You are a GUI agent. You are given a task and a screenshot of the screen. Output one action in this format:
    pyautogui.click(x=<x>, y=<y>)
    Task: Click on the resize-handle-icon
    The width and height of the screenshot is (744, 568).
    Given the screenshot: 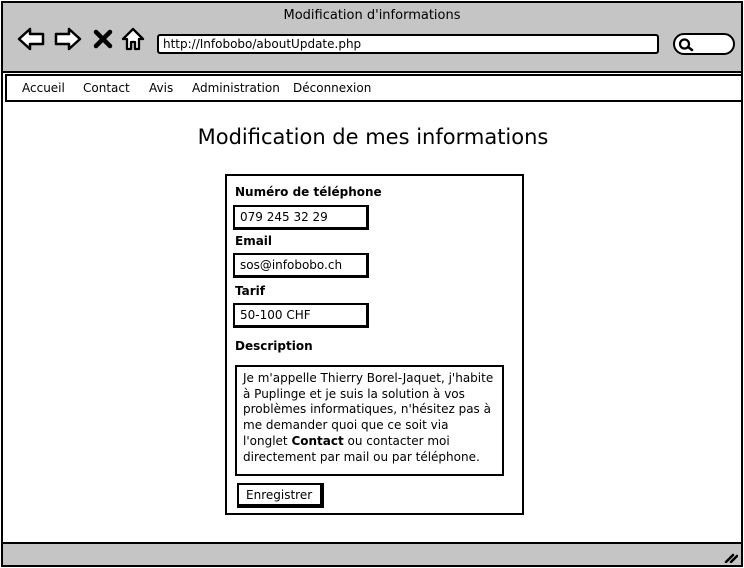 What is the action you would take?
    pyautogui.click(x=731, y=556)
    